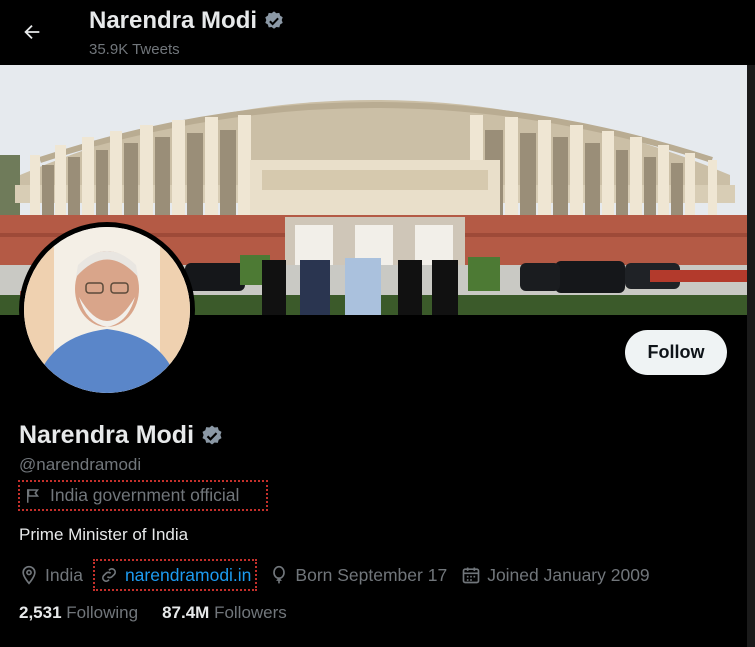 Image resolution: width=755 pixels, height=647 pixels. Describe the element at coordinates (371, 574) in the screenshot. I see `birthday-text: Born September 17` at that location.